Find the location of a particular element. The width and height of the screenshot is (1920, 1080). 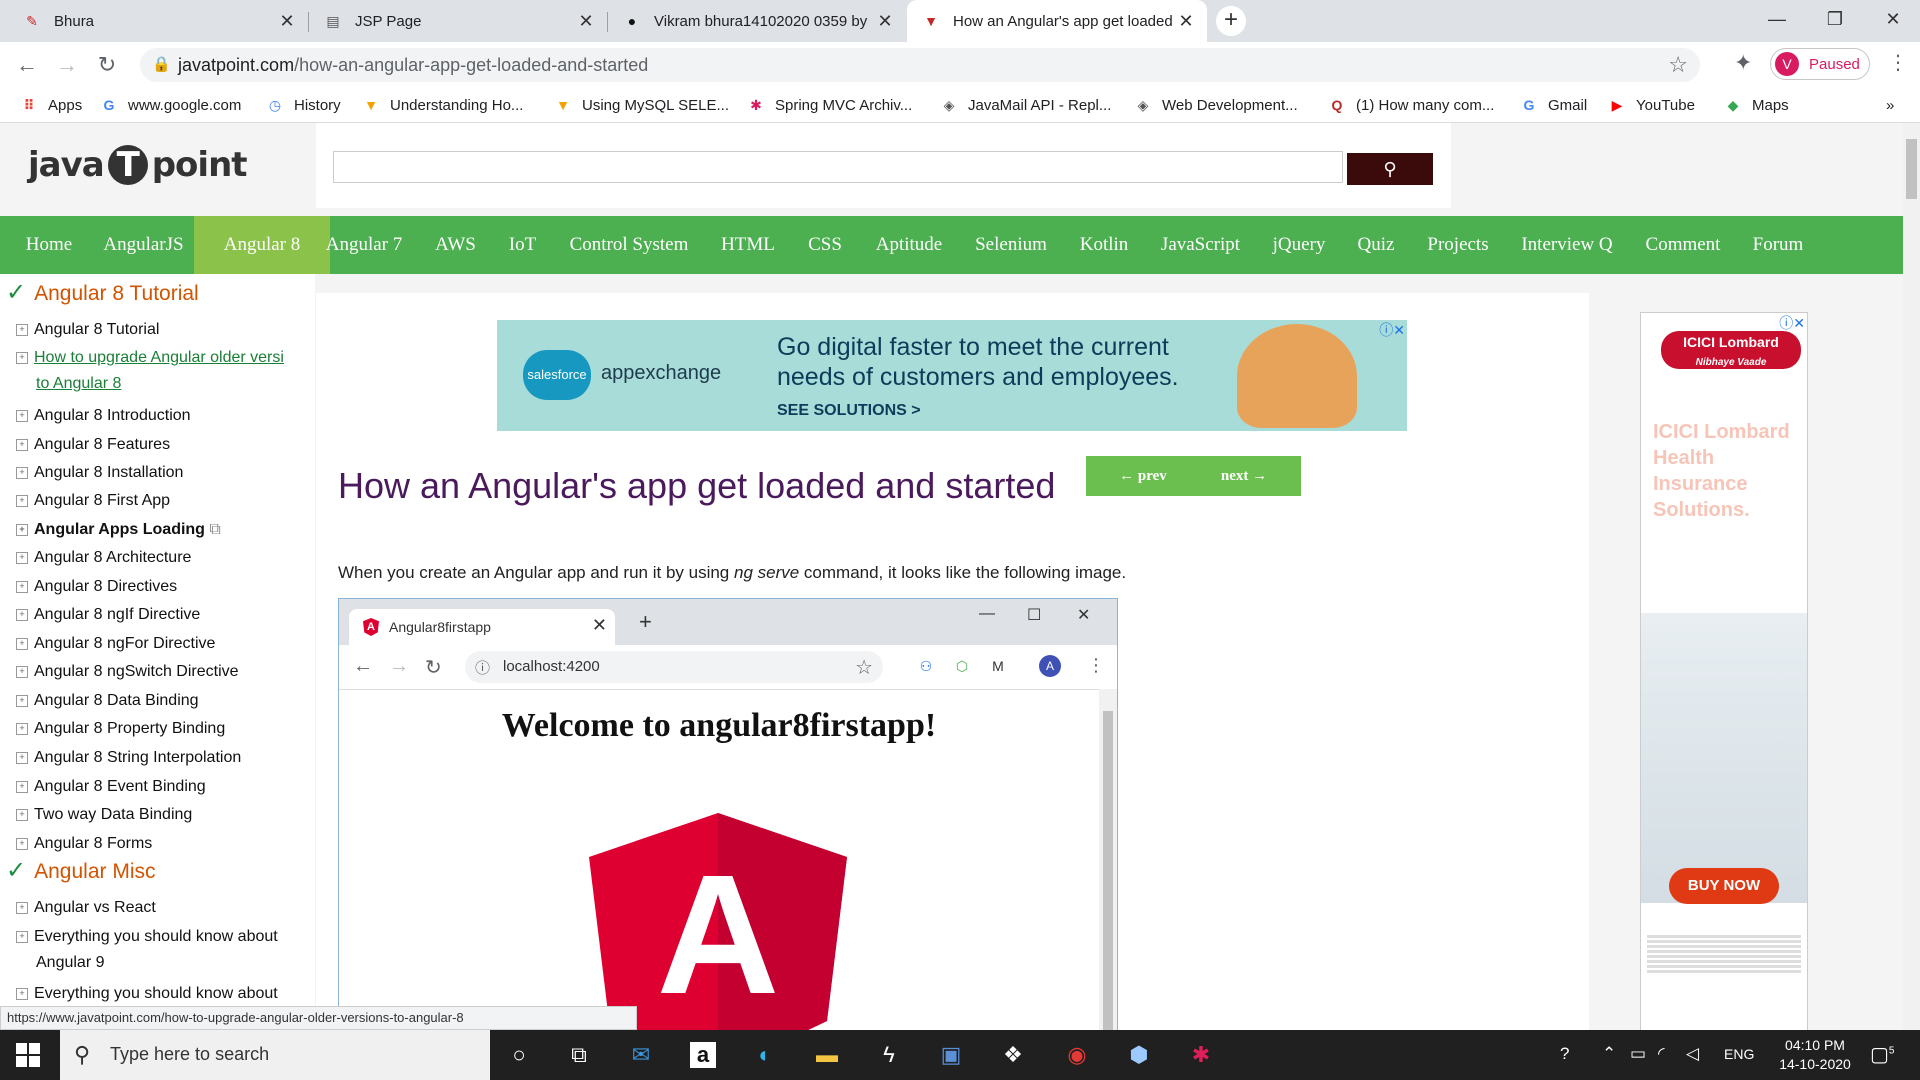

buy-now-button: BUY NOW is located at coordinates (1724, 886).